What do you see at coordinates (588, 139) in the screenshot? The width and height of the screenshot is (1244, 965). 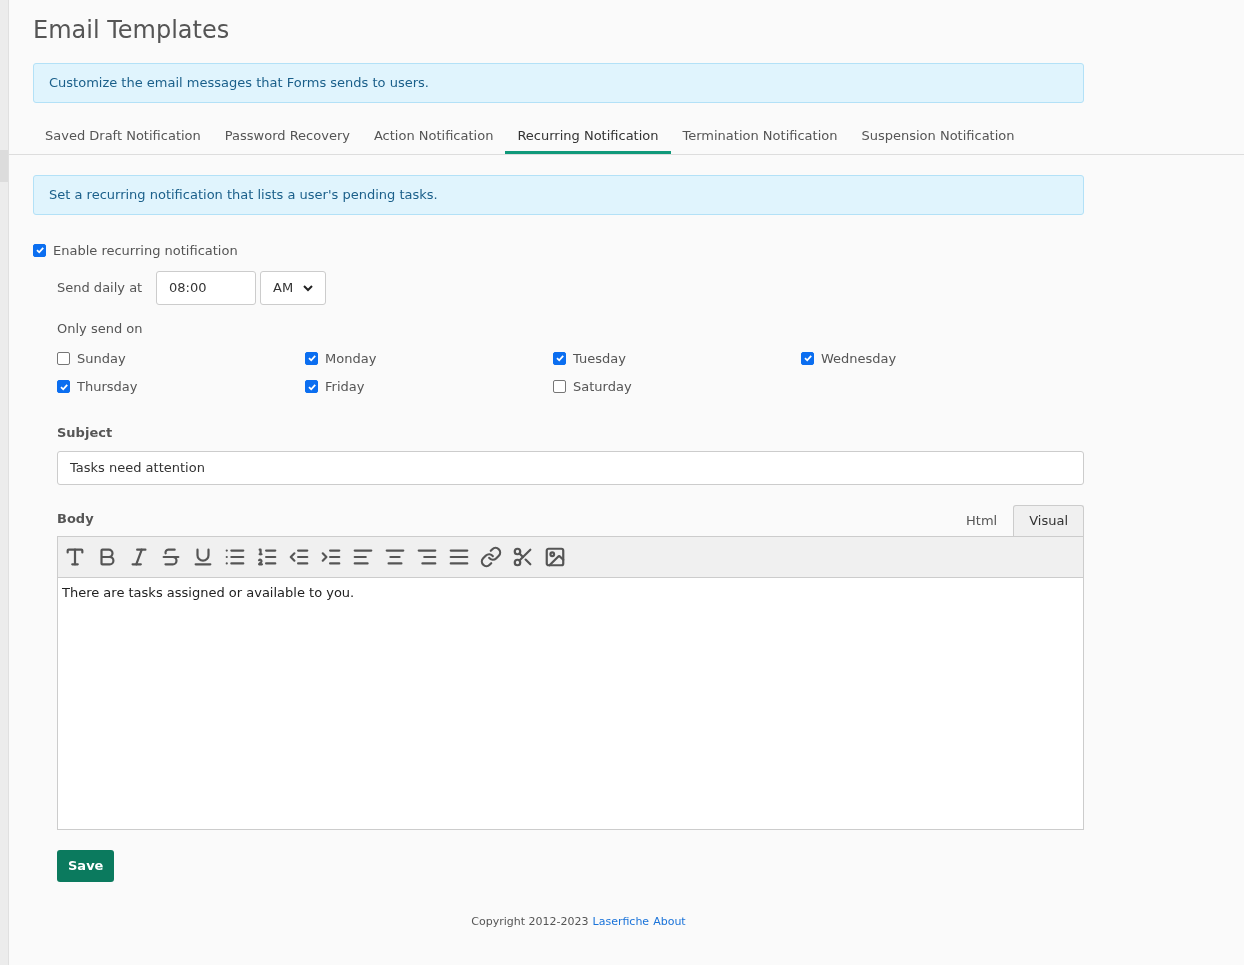 I see `tab: Recurring Notification` at bounding box center [588, 139].